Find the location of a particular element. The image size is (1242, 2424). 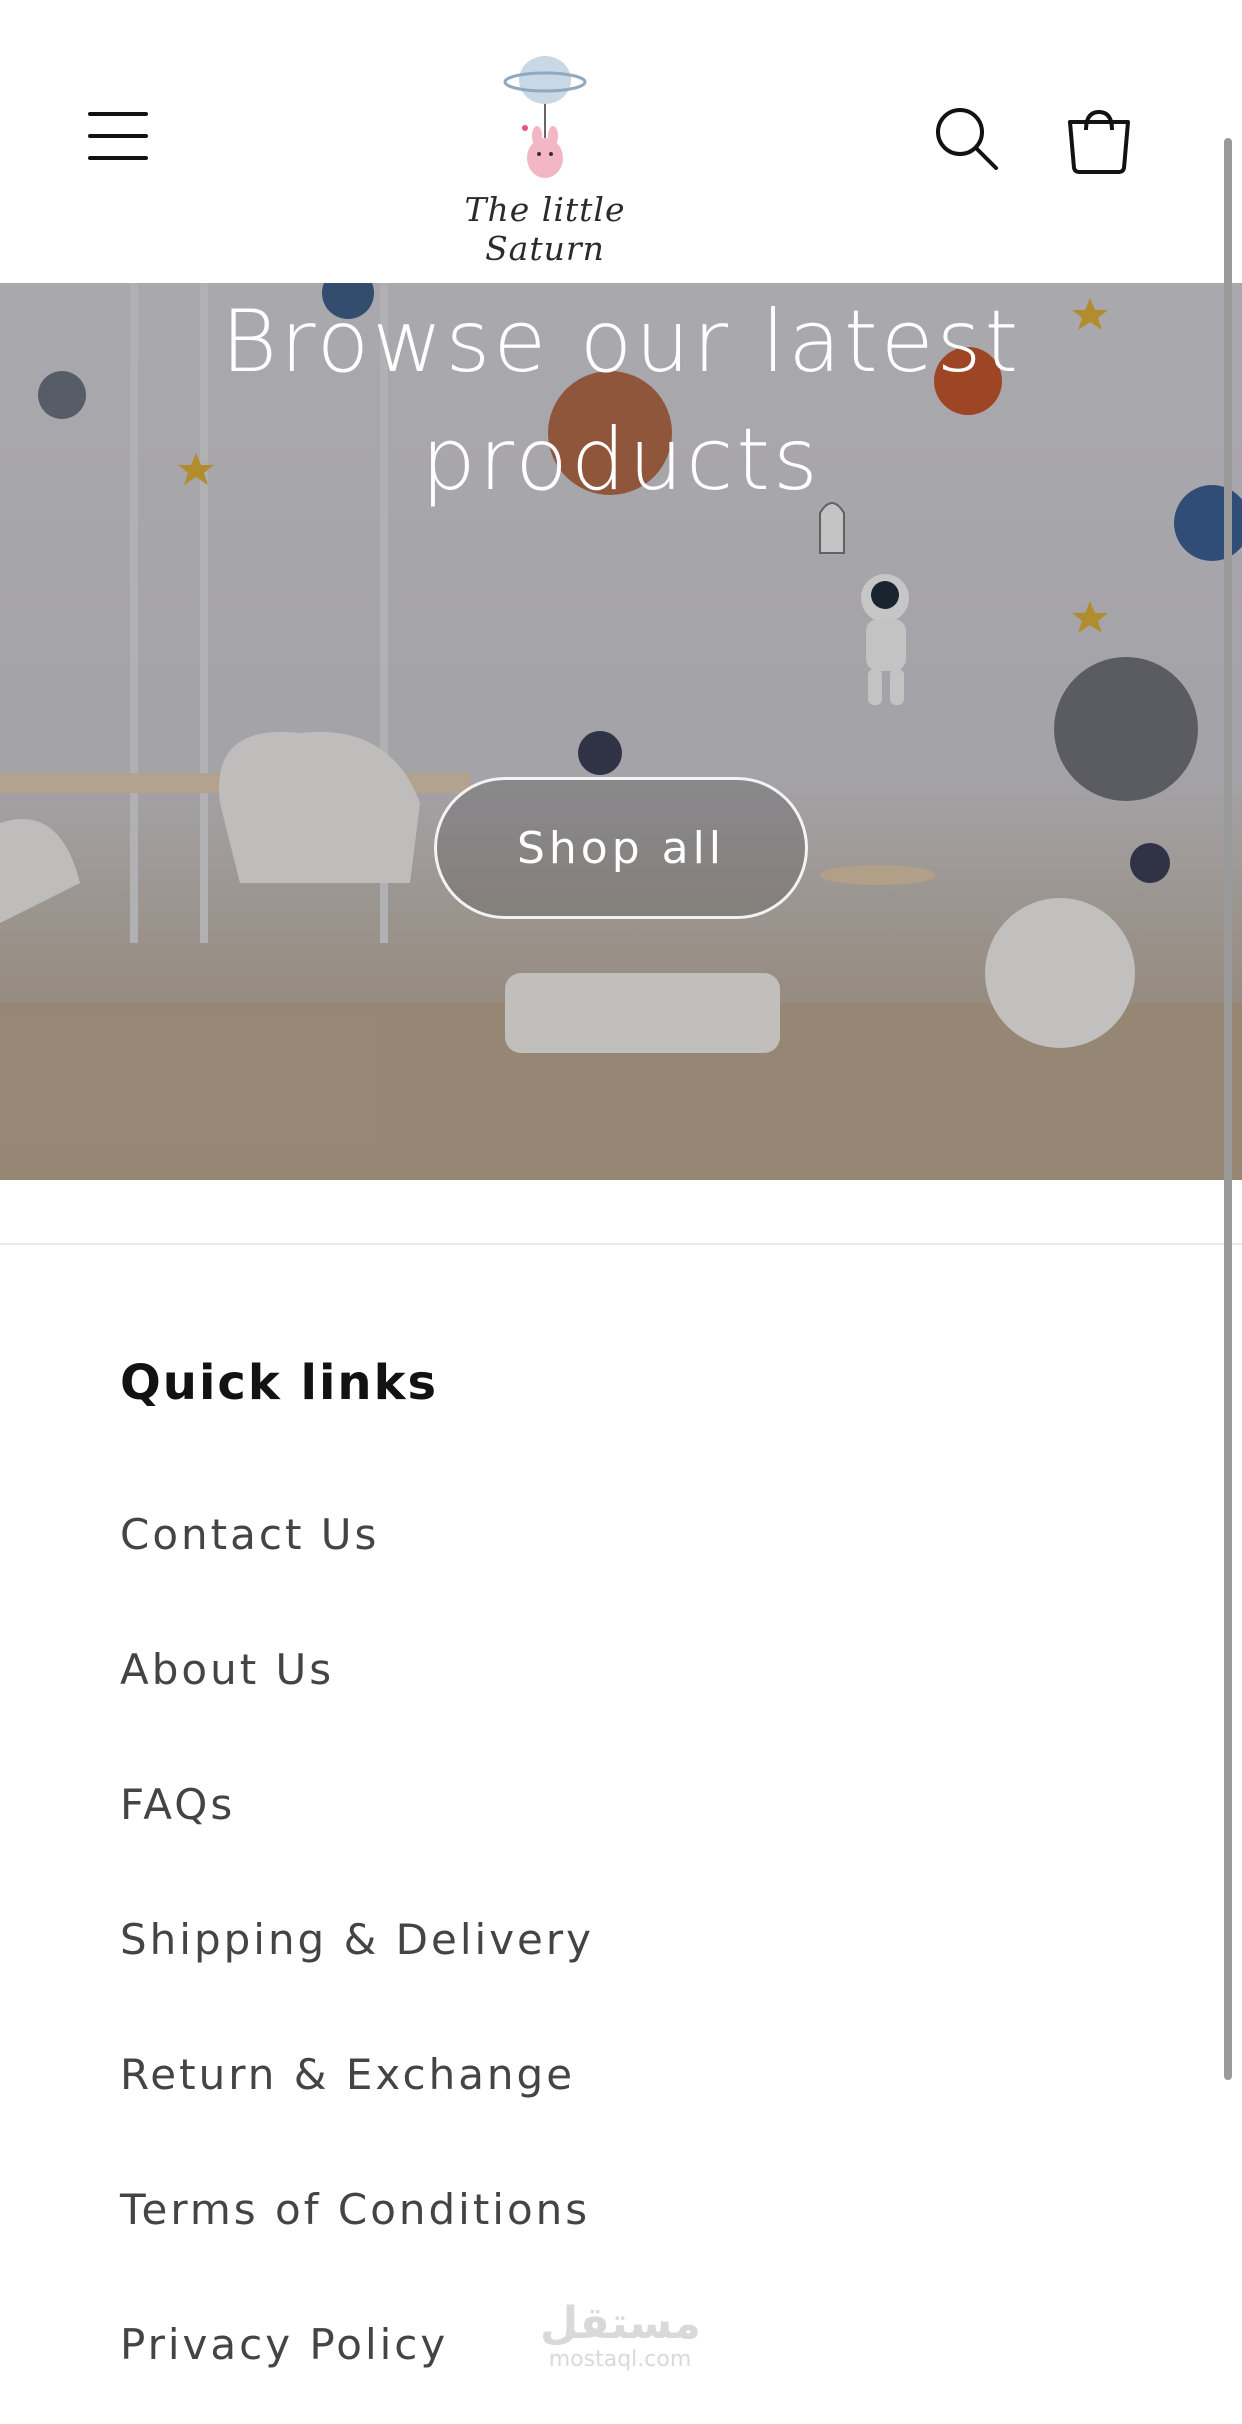

footer-link-contact-us: Contact Us is located at coordinates (357, 1577).